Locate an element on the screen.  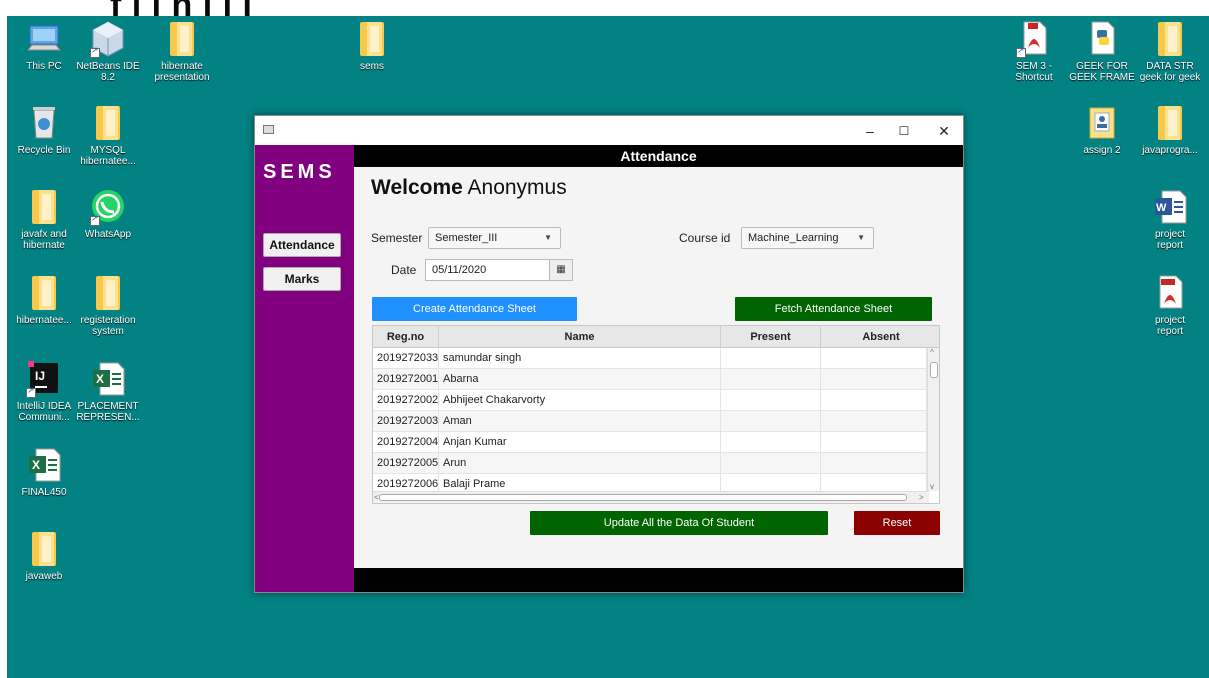
pdf-icon is located at coordinates (1034, 39).